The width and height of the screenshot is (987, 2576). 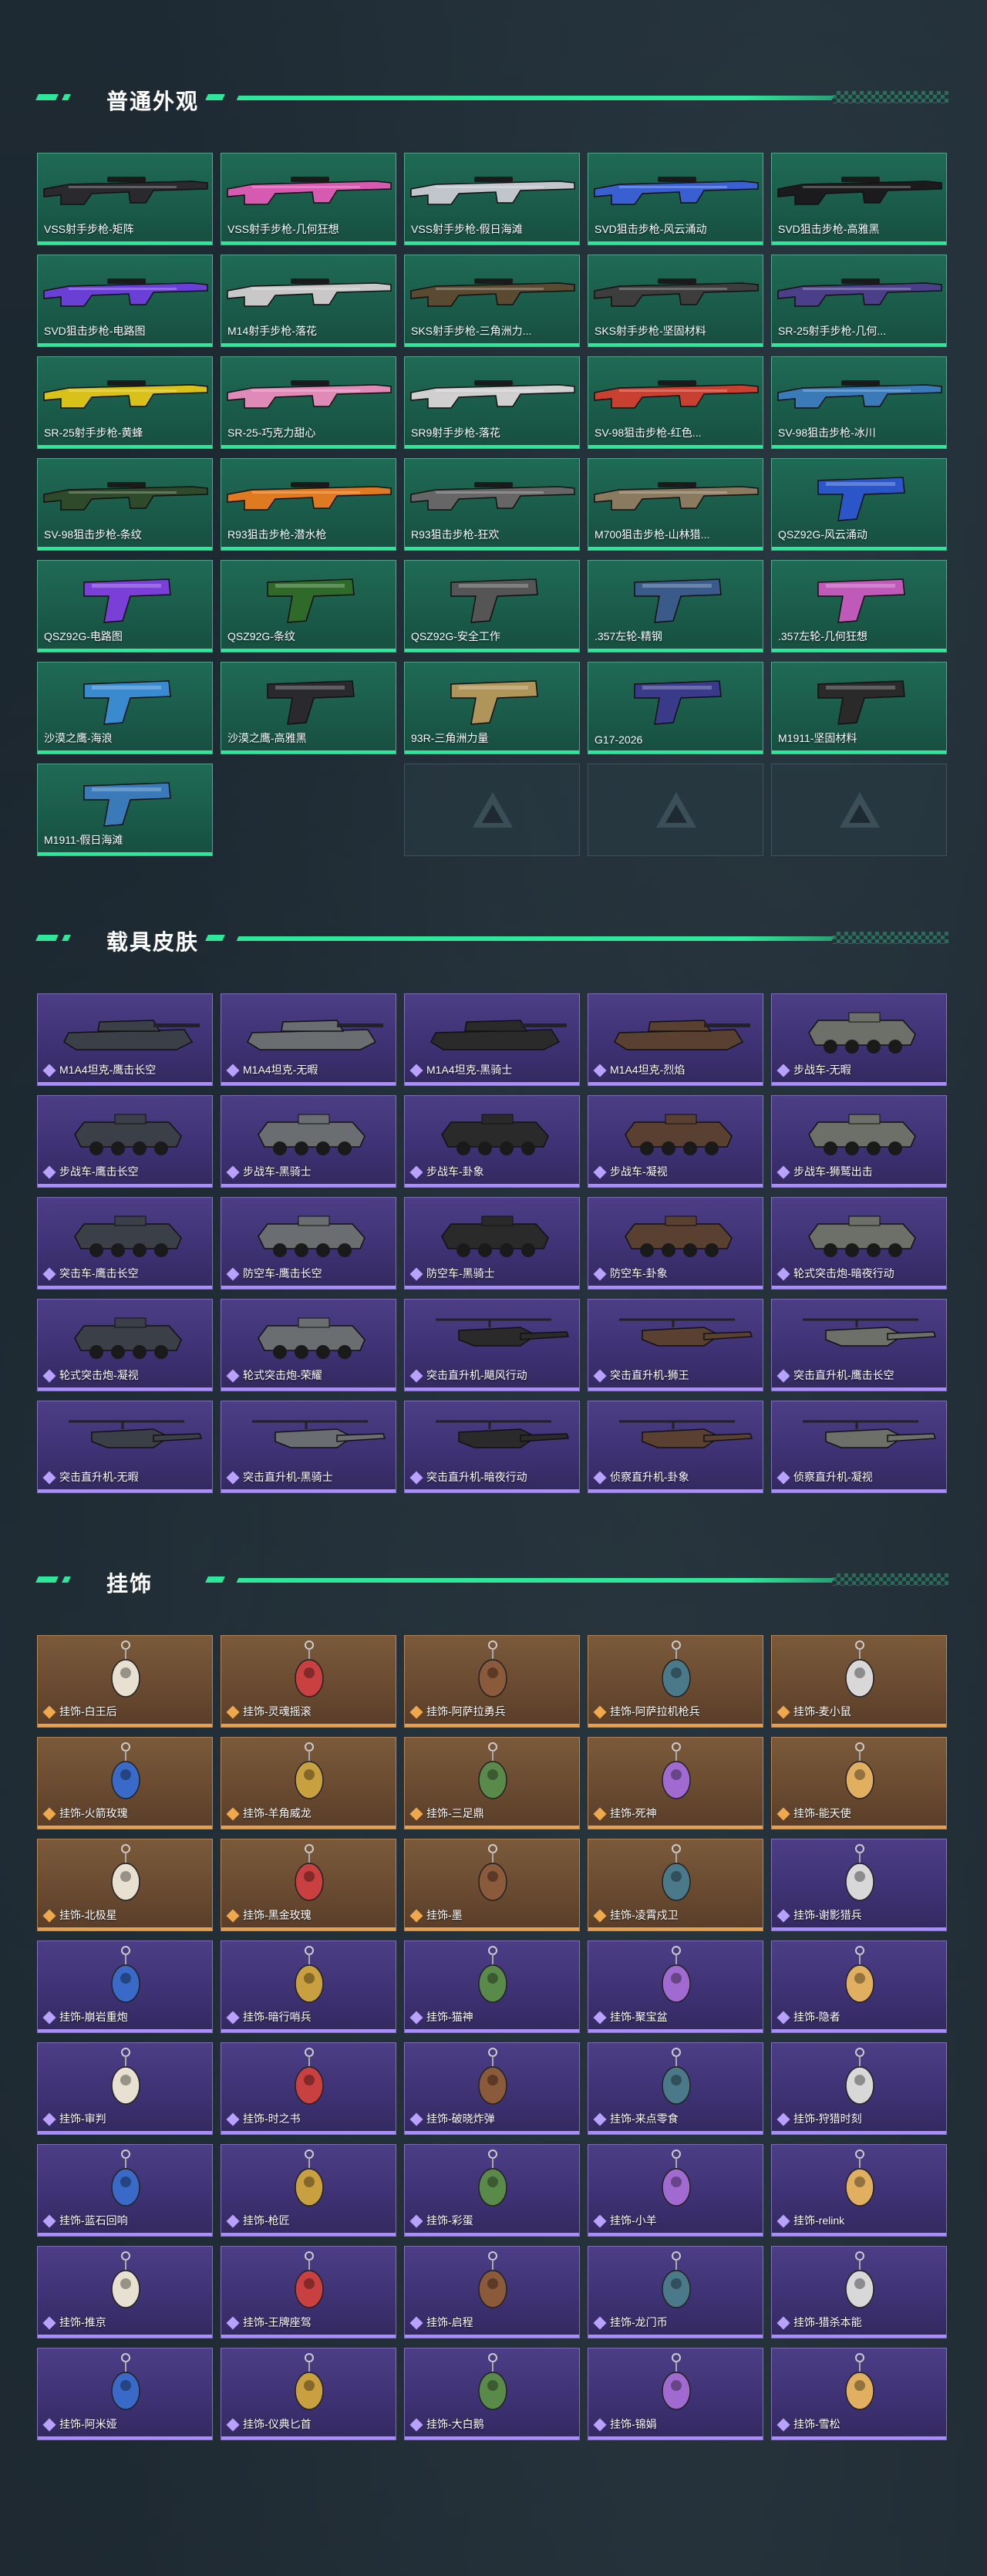 I want to click on item-card: 步战车-无暇, so click(x=859, y=1039).